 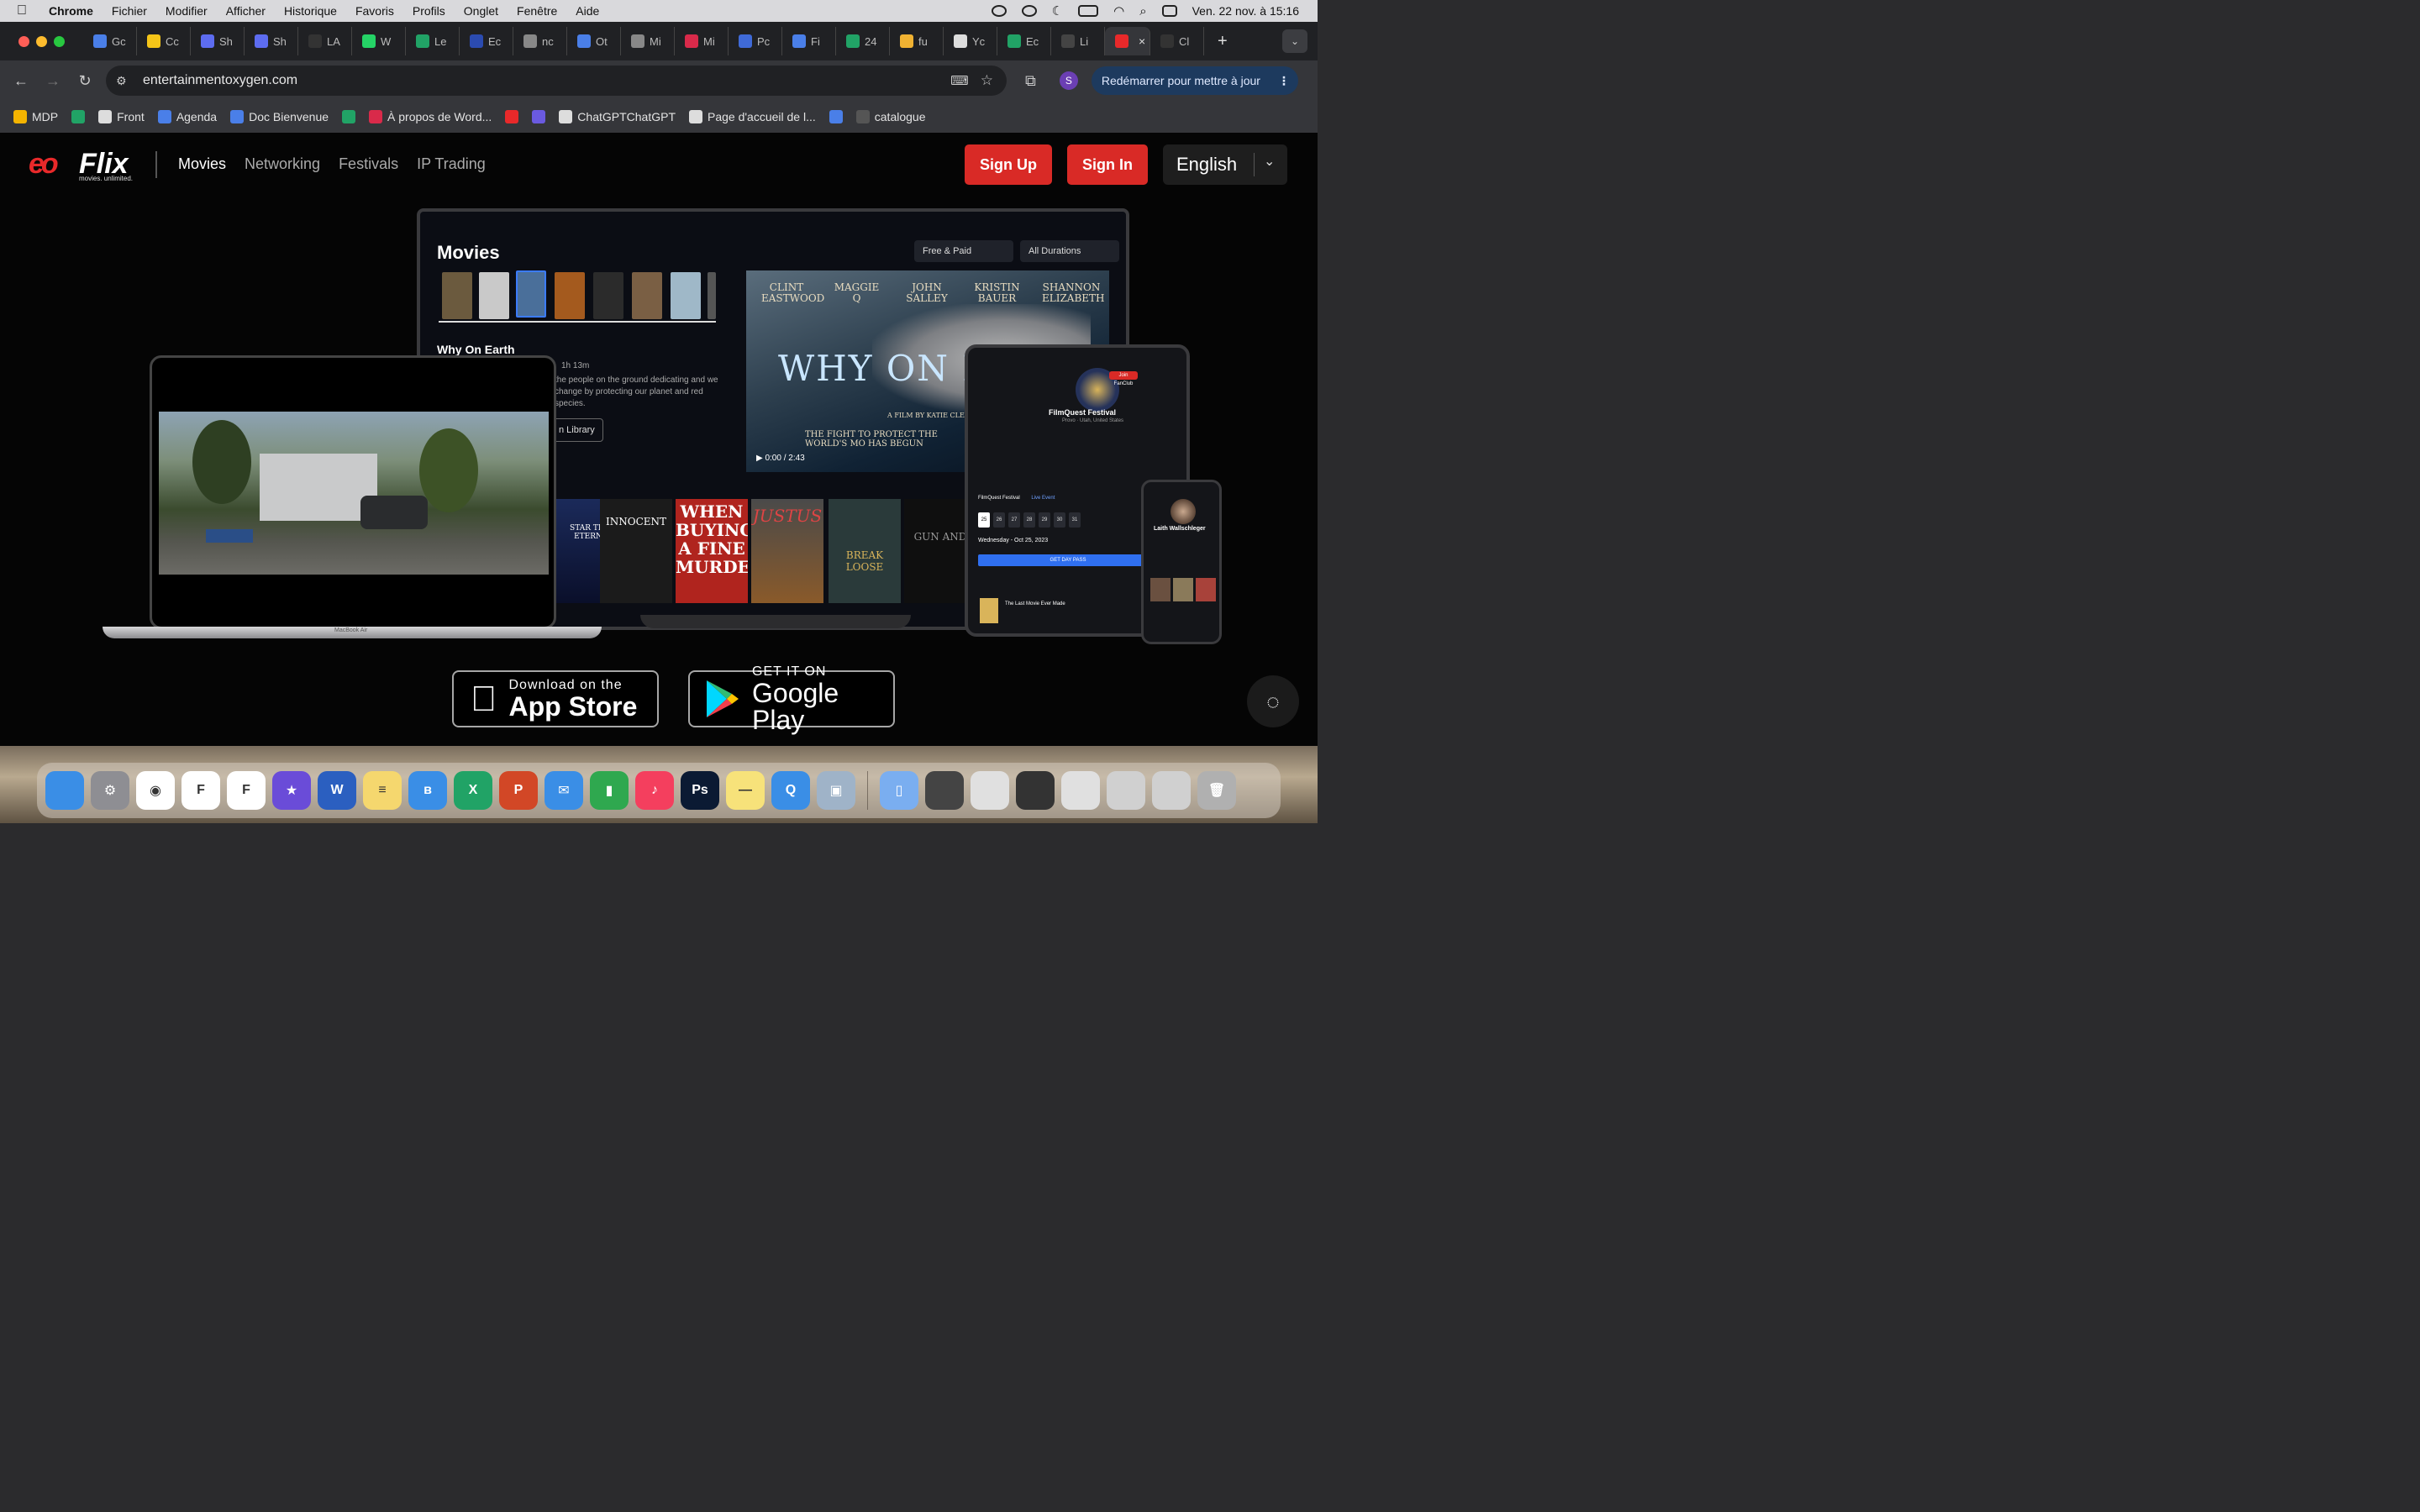 I want to click on maximize-window-button, so click(x=60, y=41).